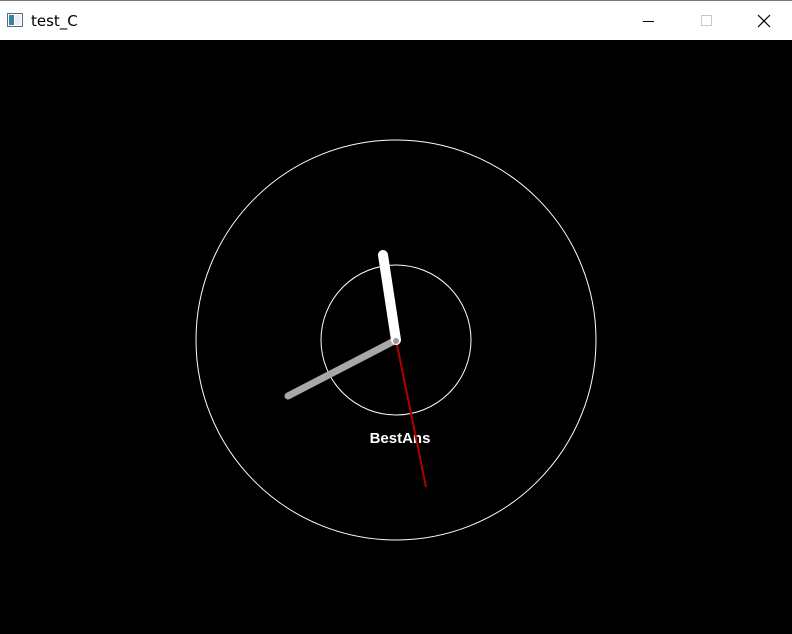 The width and height of the screenshot is (792, 634). I want to click on minute-hand, so click(342, 368).